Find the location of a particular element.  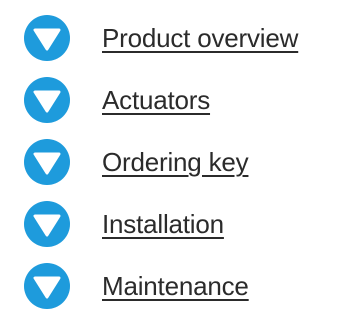

nav-item-installation: Installation is located at coordinates (124, 224).